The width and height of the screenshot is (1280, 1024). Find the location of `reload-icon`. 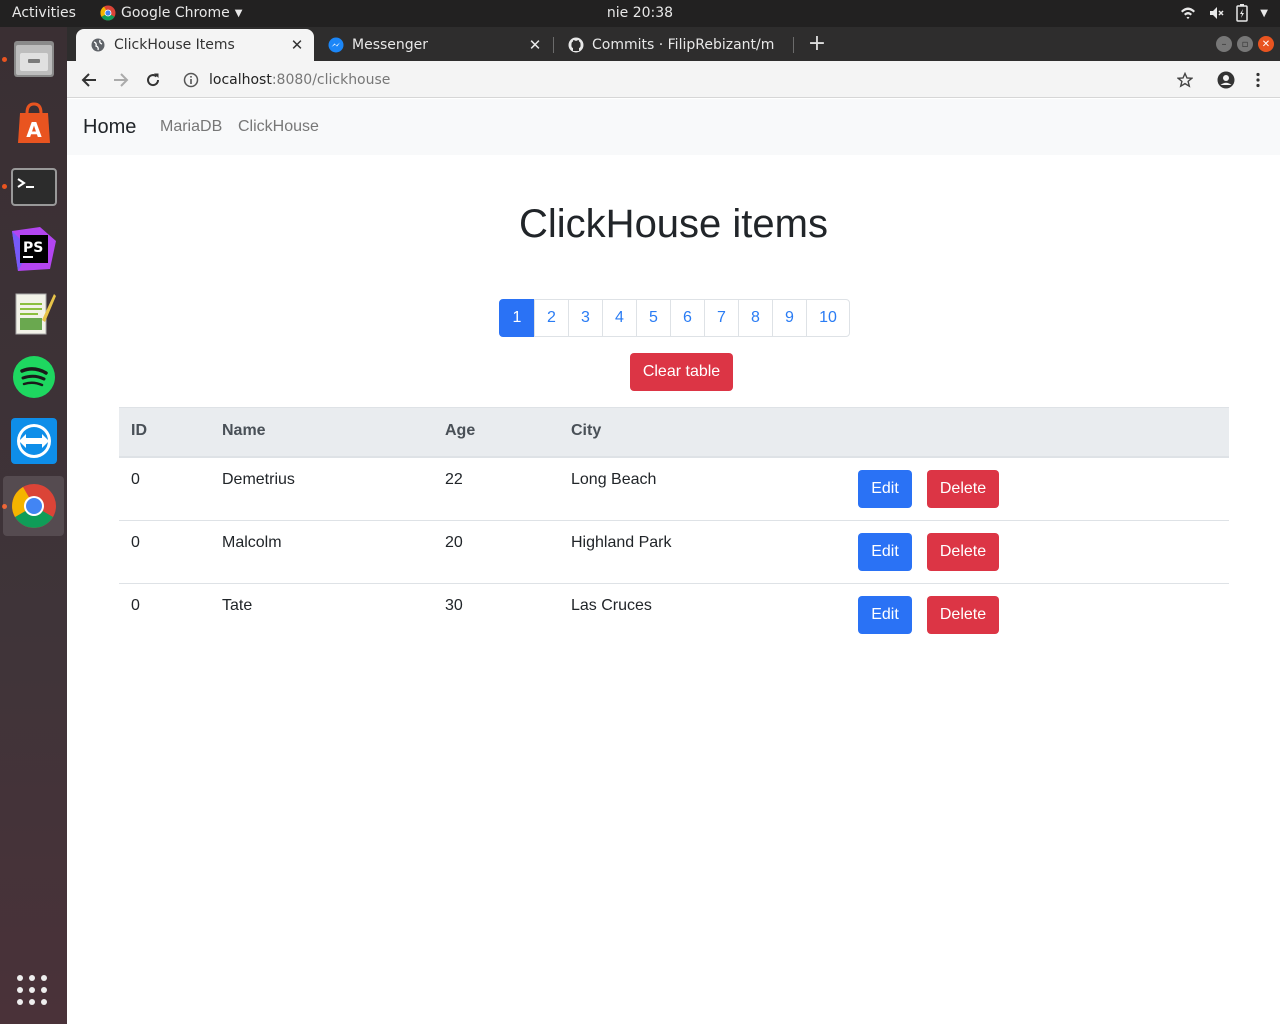

reload-icon is located at coordinates (153, 80).